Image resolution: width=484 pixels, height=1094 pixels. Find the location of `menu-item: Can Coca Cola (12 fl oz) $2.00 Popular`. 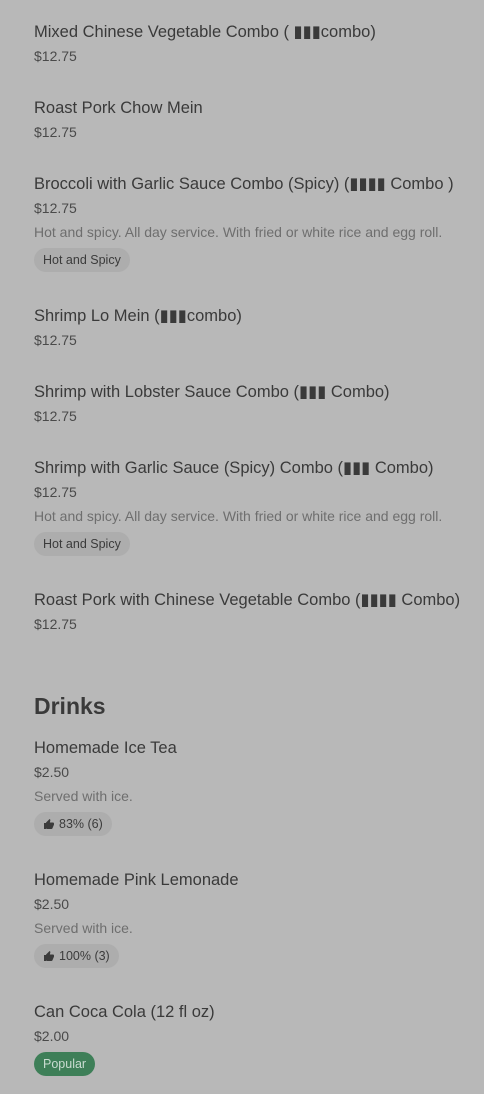

menu-item: Can Coca Cola (12 fl oz) $2.00 Popular is located at coordinates (254, 1038).